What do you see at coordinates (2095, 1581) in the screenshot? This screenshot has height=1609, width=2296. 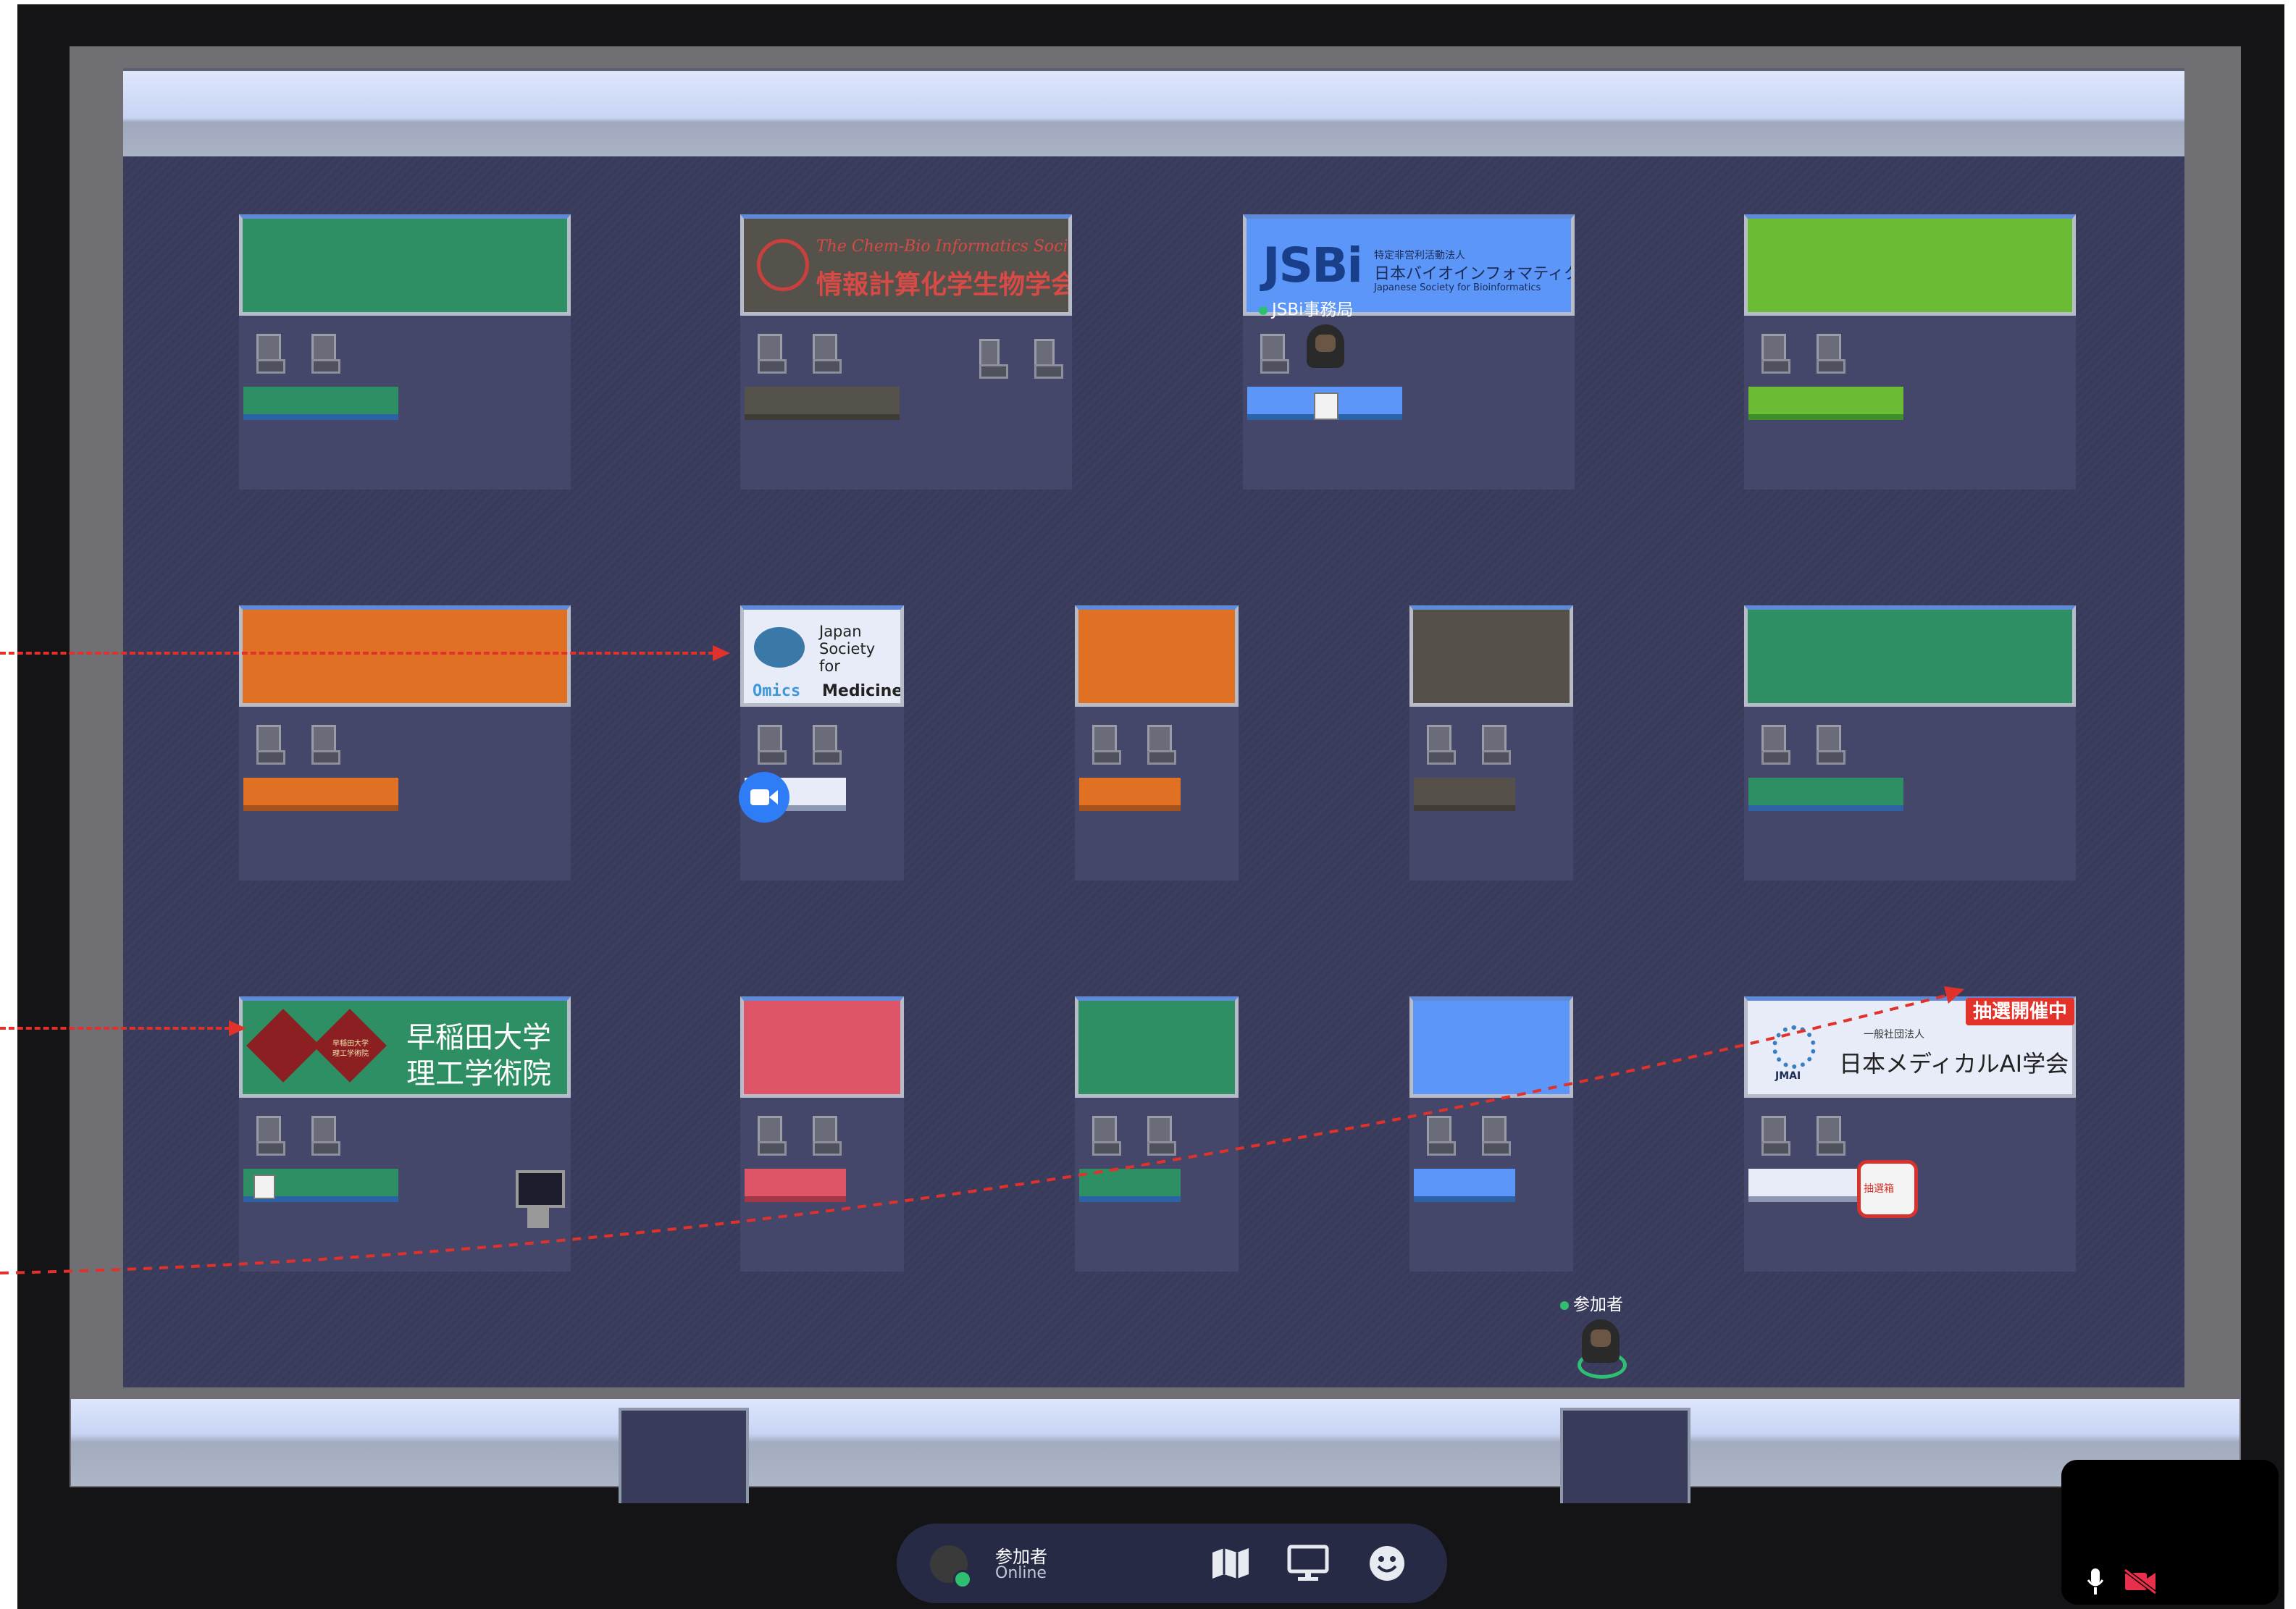 I see `microphone-icon` at bounding box center [2095, 1581].